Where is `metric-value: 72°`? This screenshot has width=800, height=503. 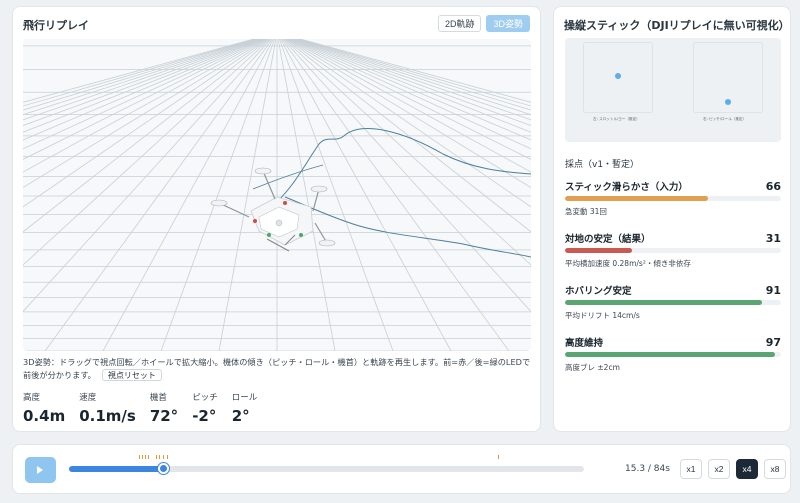 metric-value: 72° is located at coordinates (164, 416).